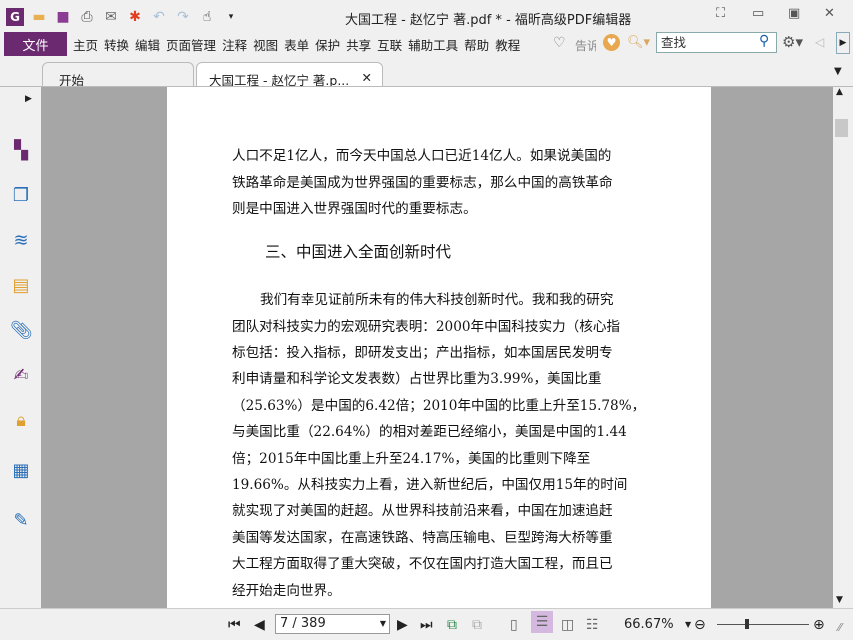 This screenshot has height=640, width=853. Describe the element at coordinates (488, 20) in the screenshot. I see `window-title: 大国工程 - 赵忆宁 著.pdf * - 福昕高级PDF编辑器` at that location.